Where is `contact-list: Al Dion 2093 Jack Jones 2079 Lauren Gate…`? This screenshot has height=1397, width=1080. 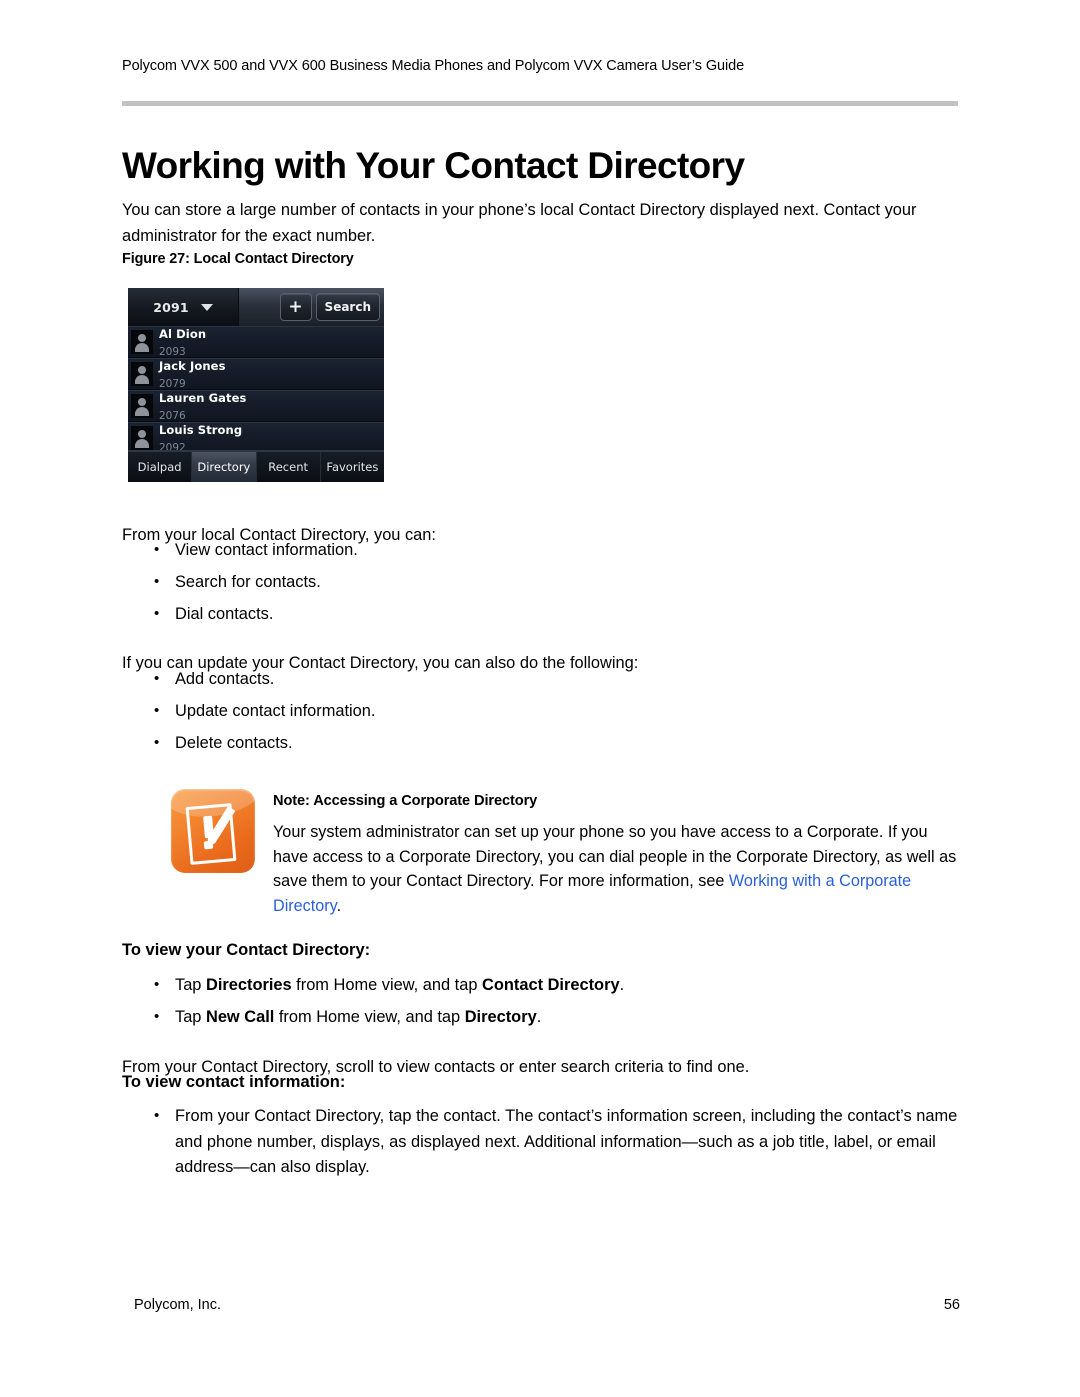
contact-list: Al Dion 2093 Jack Jones 2079 Lauren Gate… is located at coordinates (256, 390).